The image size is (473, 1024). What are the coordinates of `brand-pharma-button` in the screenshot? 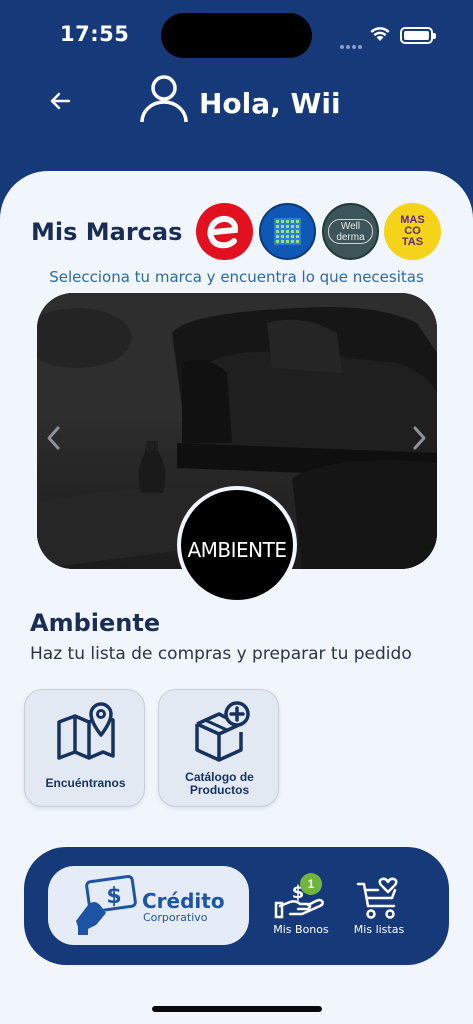 It's located at (287, 231).